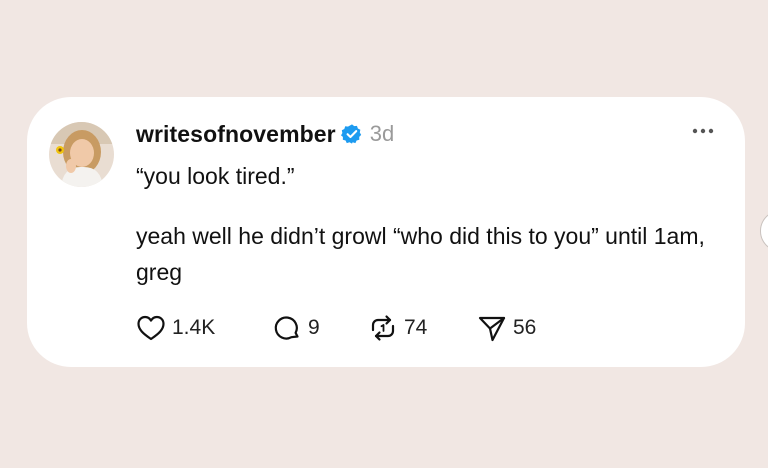 The image size is (768, 468). I want to click on reply-count: 9, so click(314, 327).